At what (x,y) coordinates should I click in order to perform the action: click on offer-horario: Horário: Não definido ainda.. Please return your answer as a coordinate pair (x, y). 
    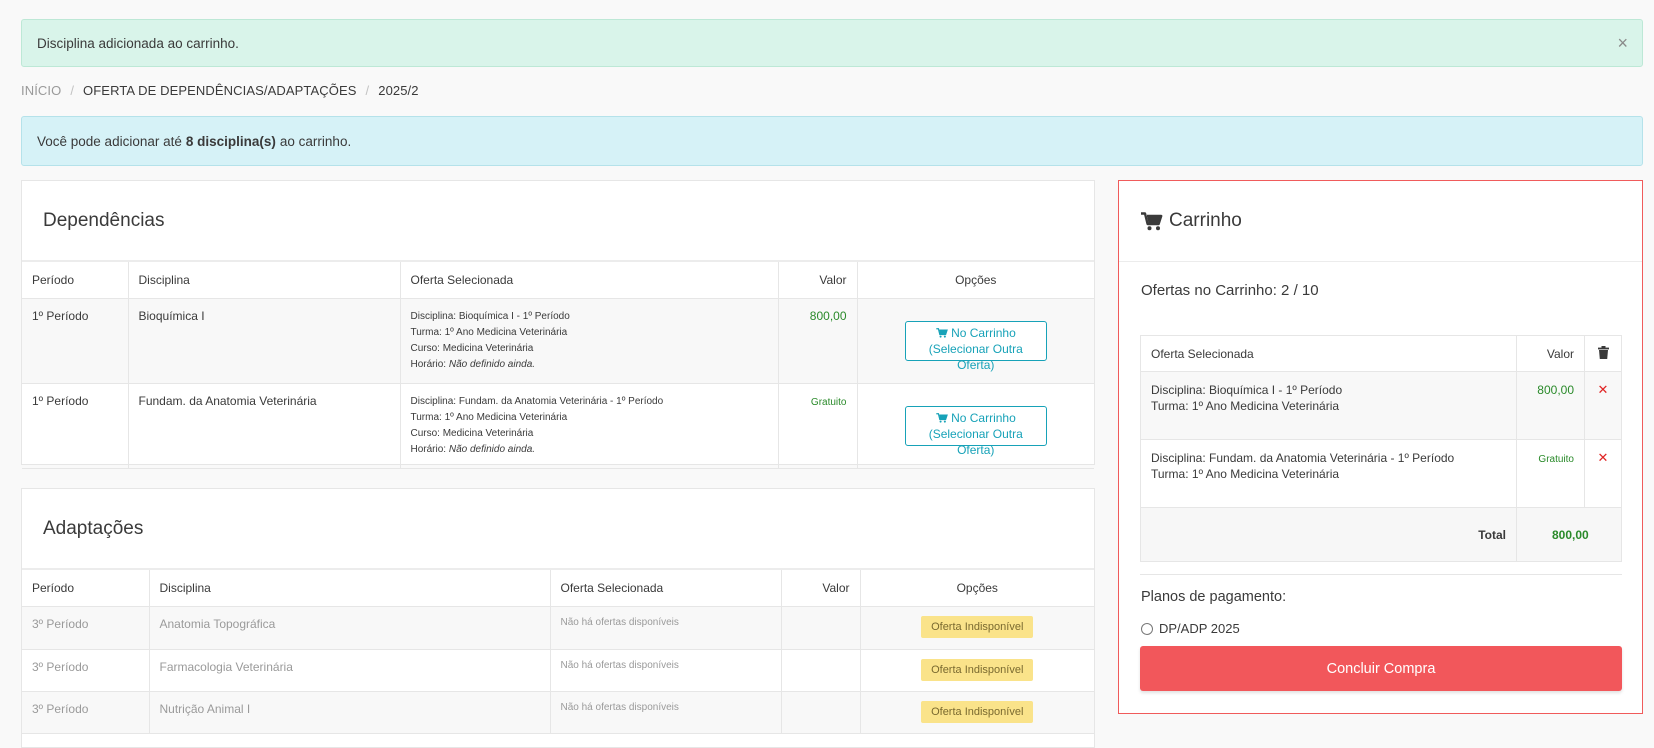
    Looking at the image, I should click on (589, 365).